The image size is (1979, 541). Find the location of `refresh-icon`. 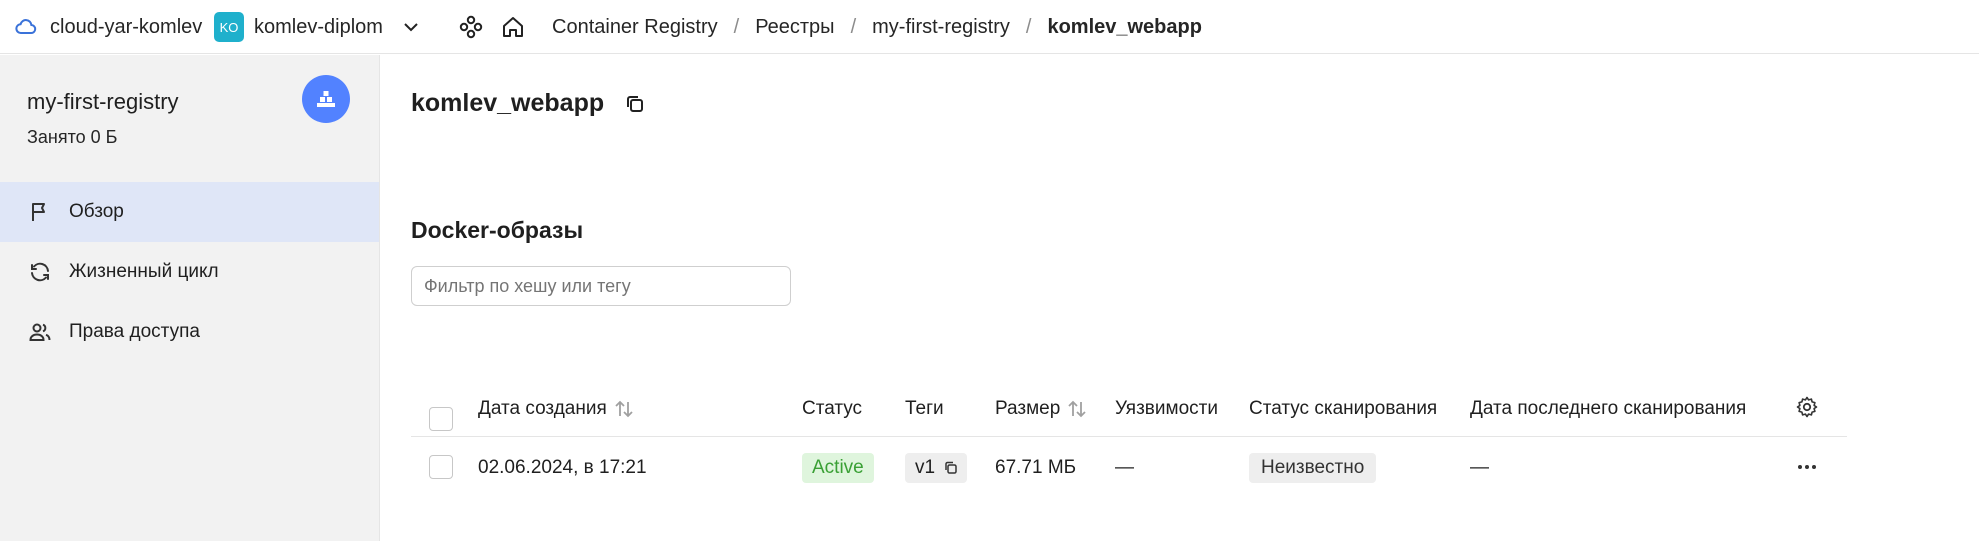

refresh-icon is located at coordinates (40, 272).